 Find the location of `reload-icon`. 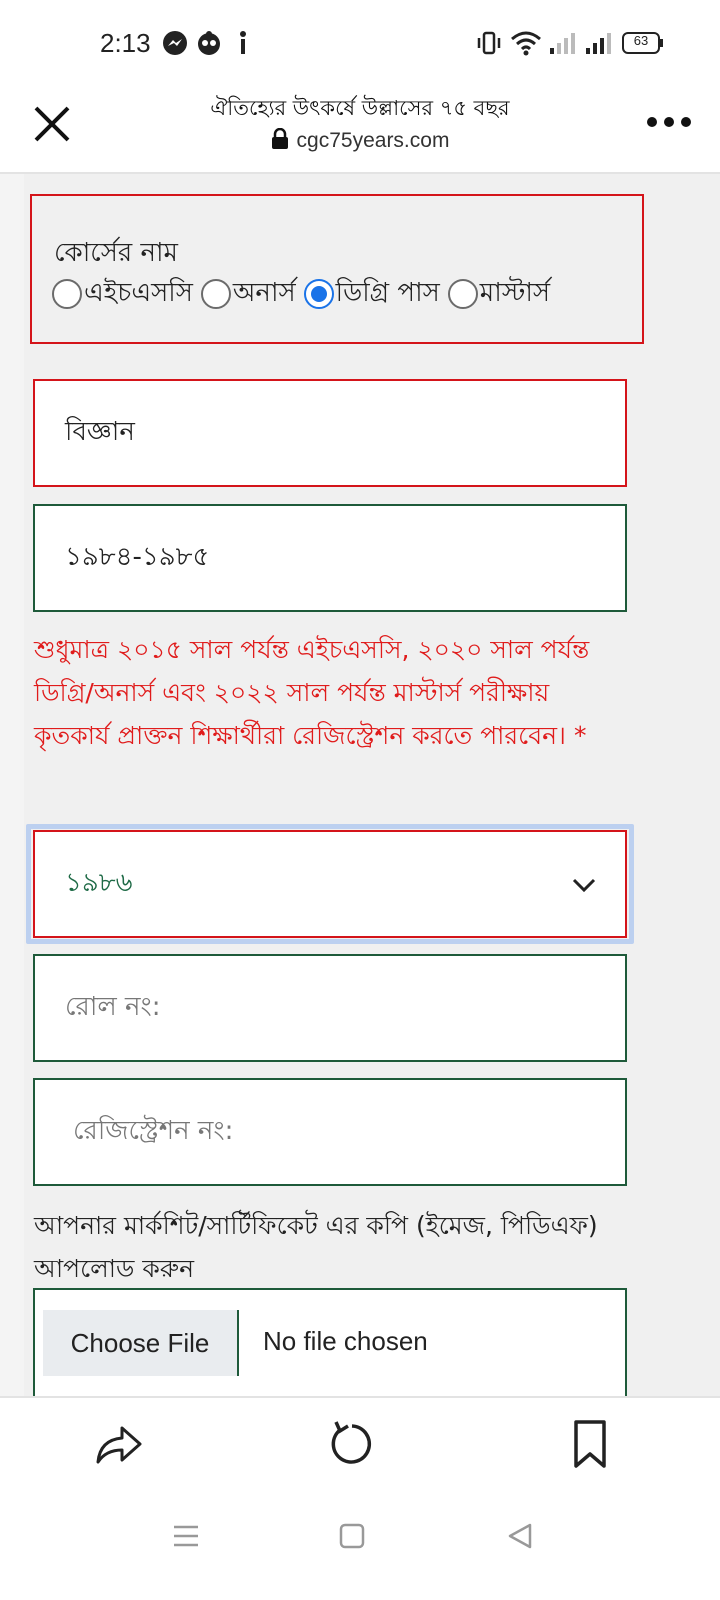

reload-icon is located at coordinates (351, 1442).